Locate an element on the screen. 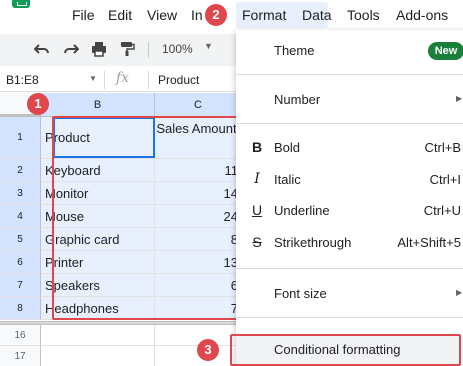 The height and width of the screenshot is (366, 463). underline-icon: U is located at coordinates (257, 210).